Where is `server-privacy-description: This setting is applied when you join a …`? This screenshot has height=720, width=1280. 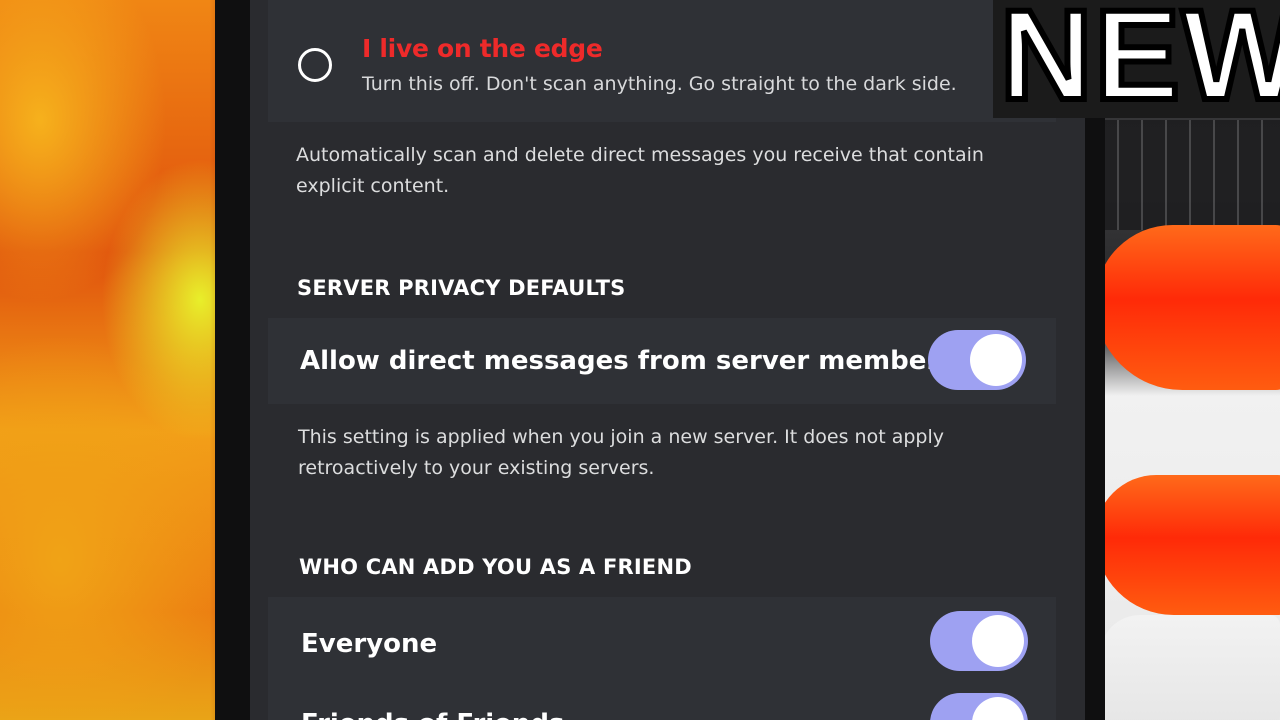
server-privacy-description: This setting is applied when you join a … is located at coordinates (621, 452).